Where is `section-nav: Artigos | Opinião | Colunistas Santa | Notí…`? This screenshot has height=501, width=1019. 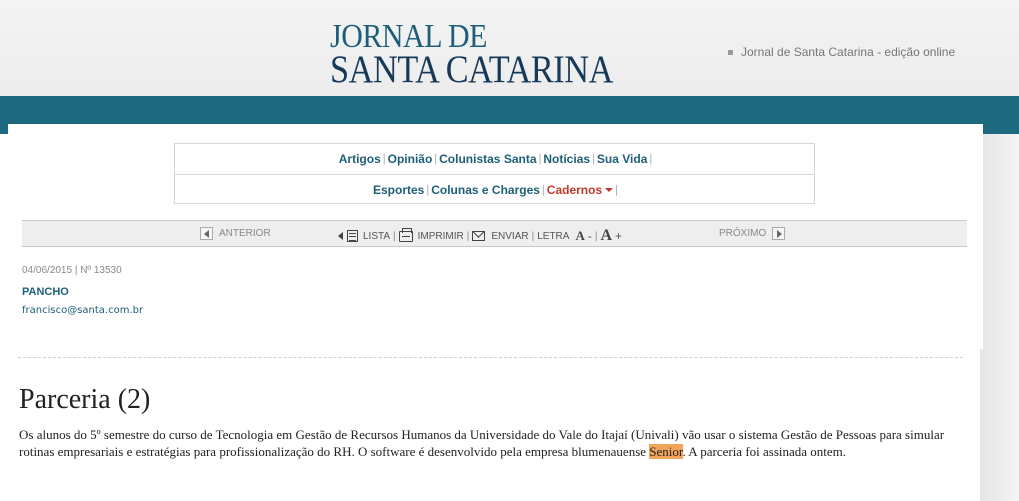
section-nav: Artigos | Opinião | Colunistas Santa | Notí… is located at coordinates (494, 173).